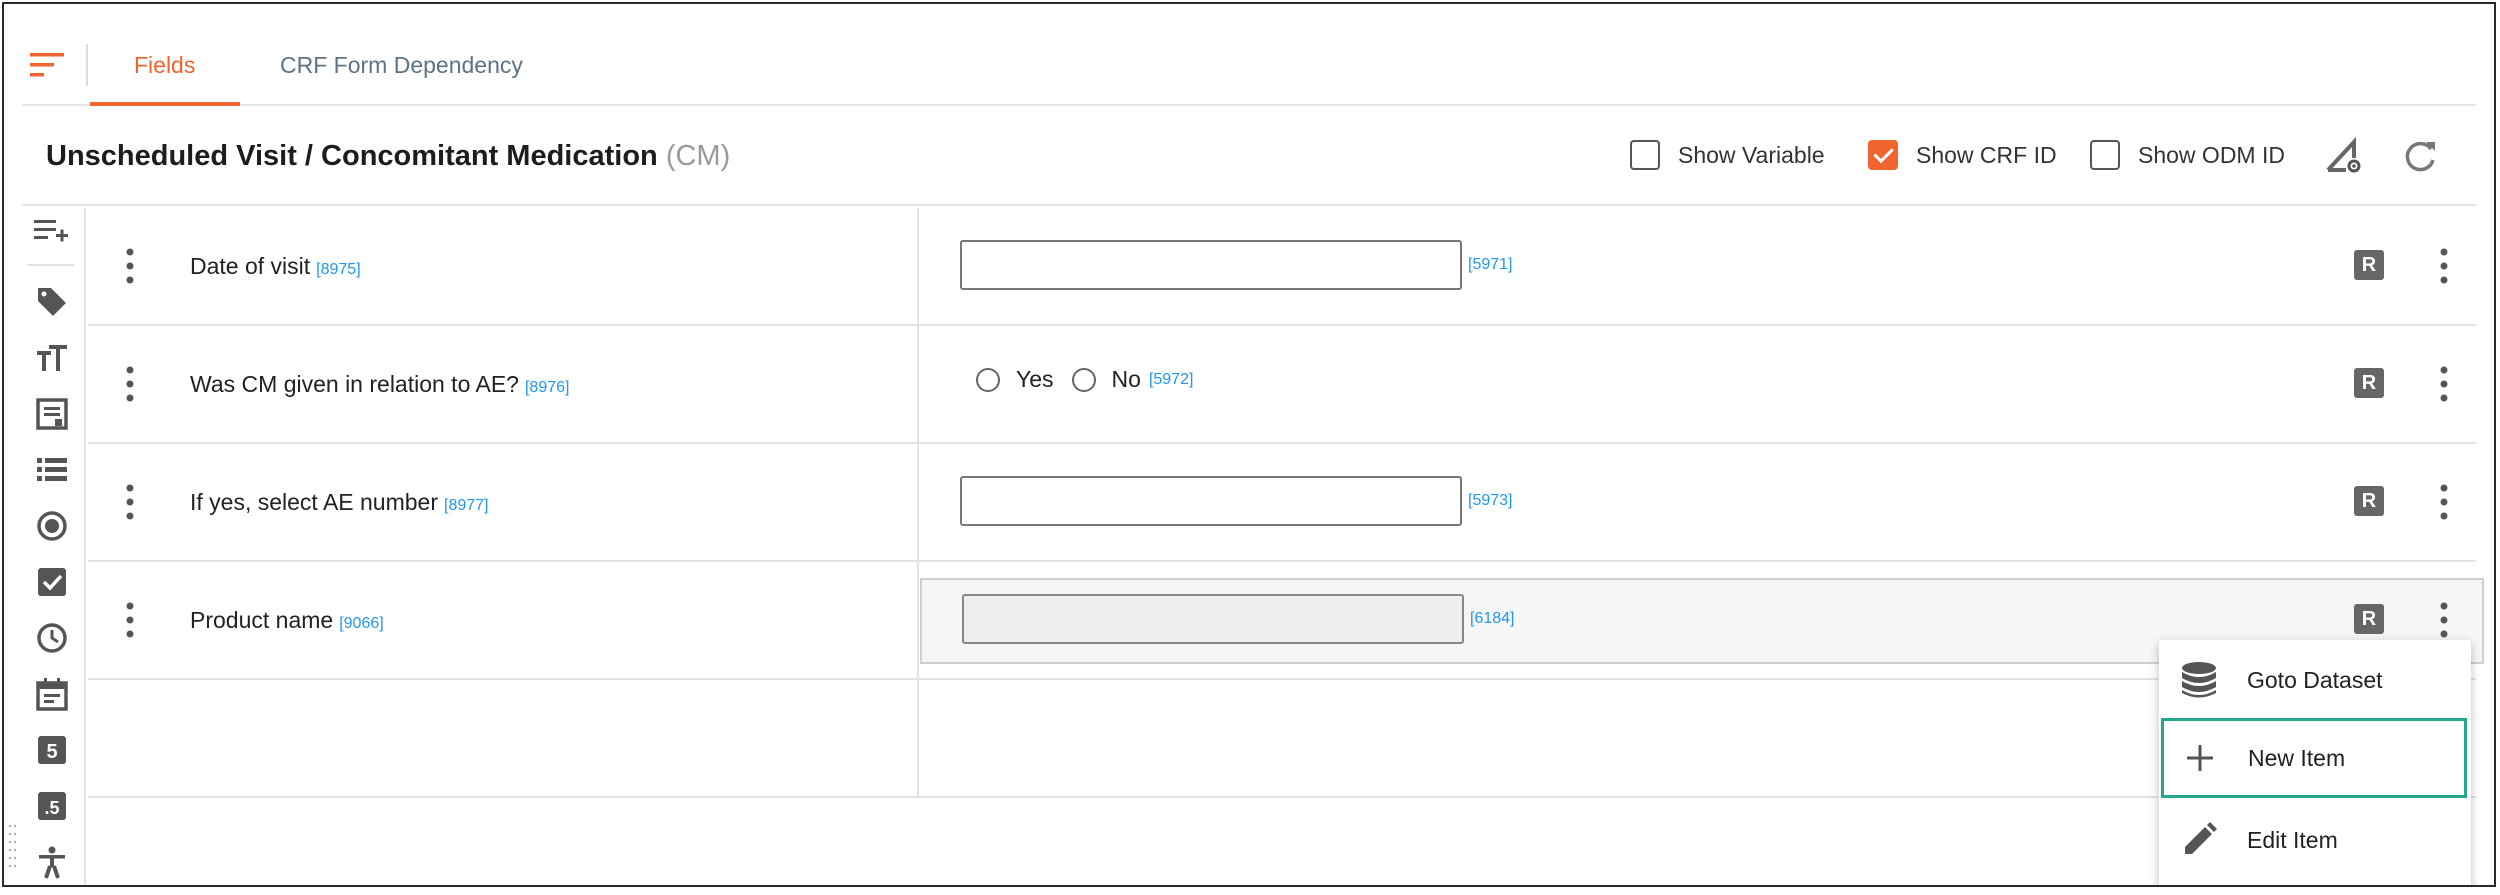  What do you see at coordinates (1126, 379) in the screenshot?
I see `radio-no-label: No` at bounding box center [1126, 379].